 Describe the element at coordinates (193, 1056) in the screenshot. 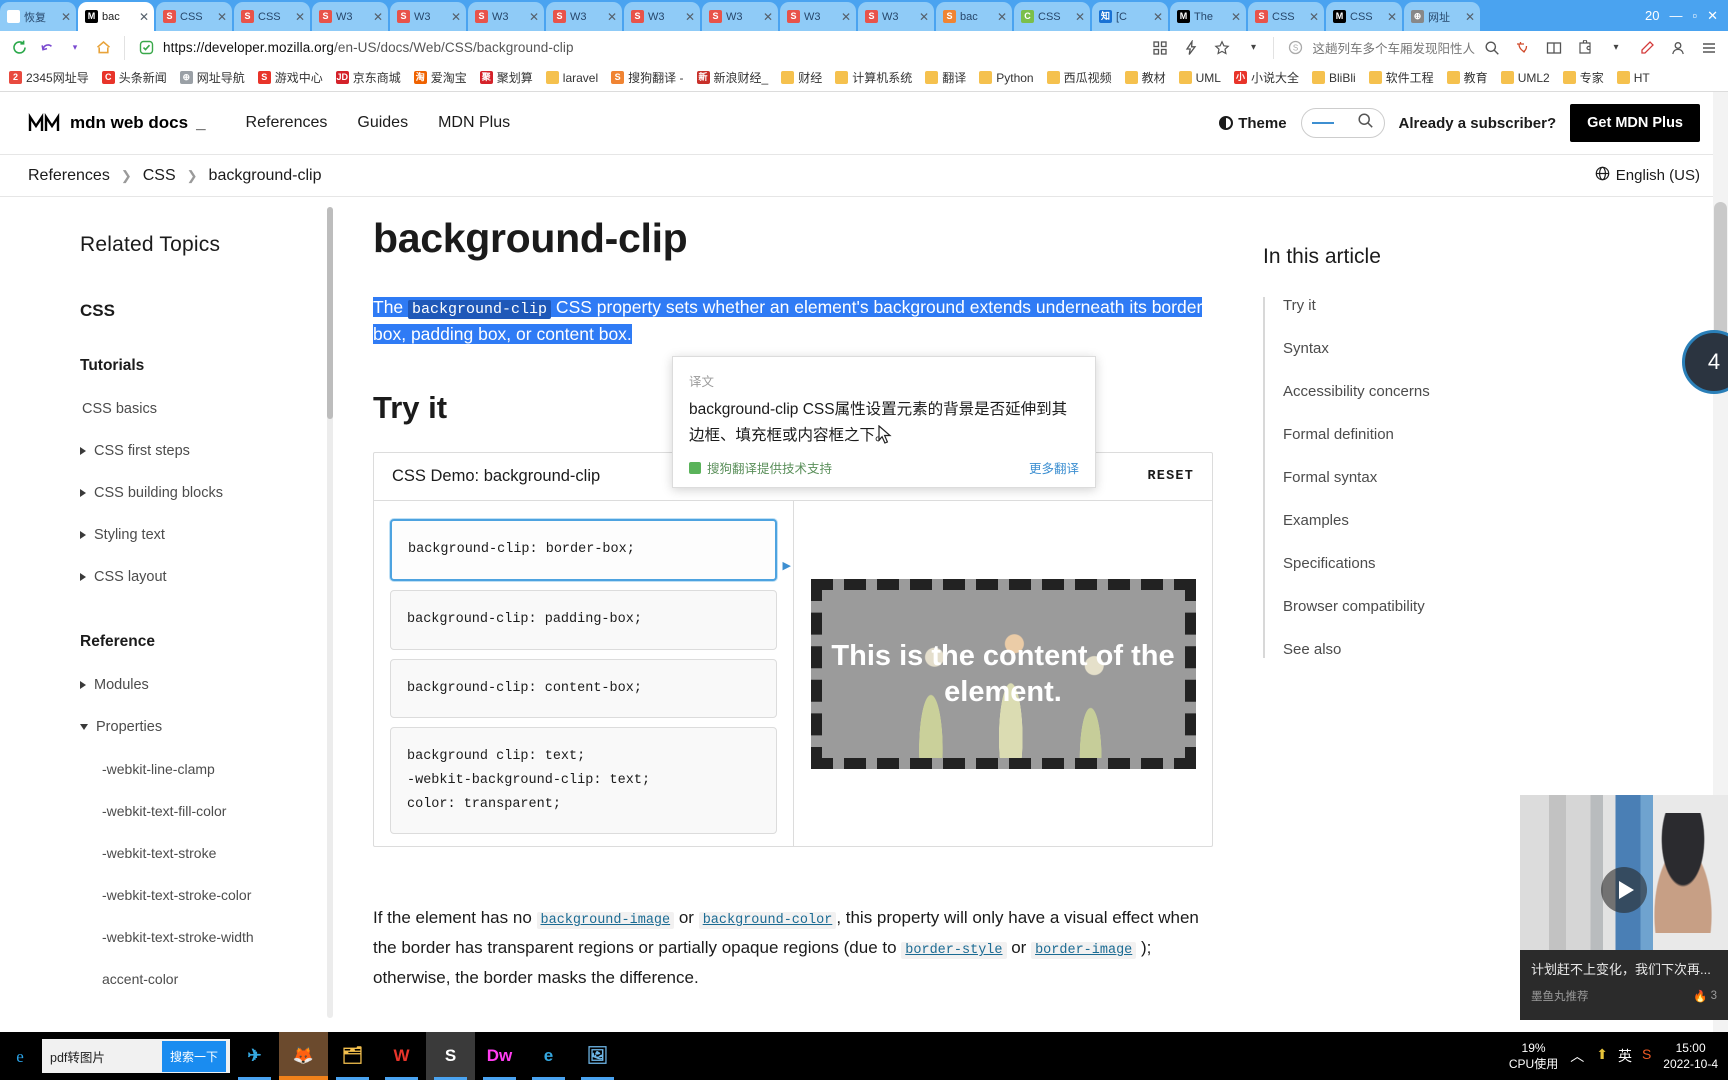

I see `taskbar-search-button: 搜索一下` at that location.